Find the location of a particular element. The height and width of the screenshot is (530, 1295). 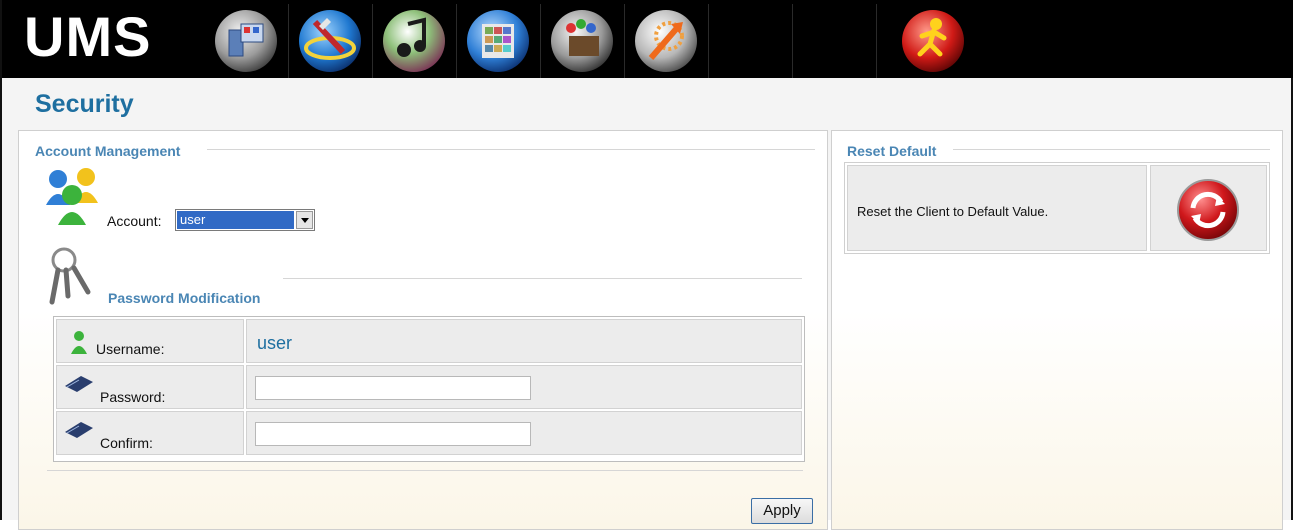

ums-logo: UMS is located at coordinates (88, 36).